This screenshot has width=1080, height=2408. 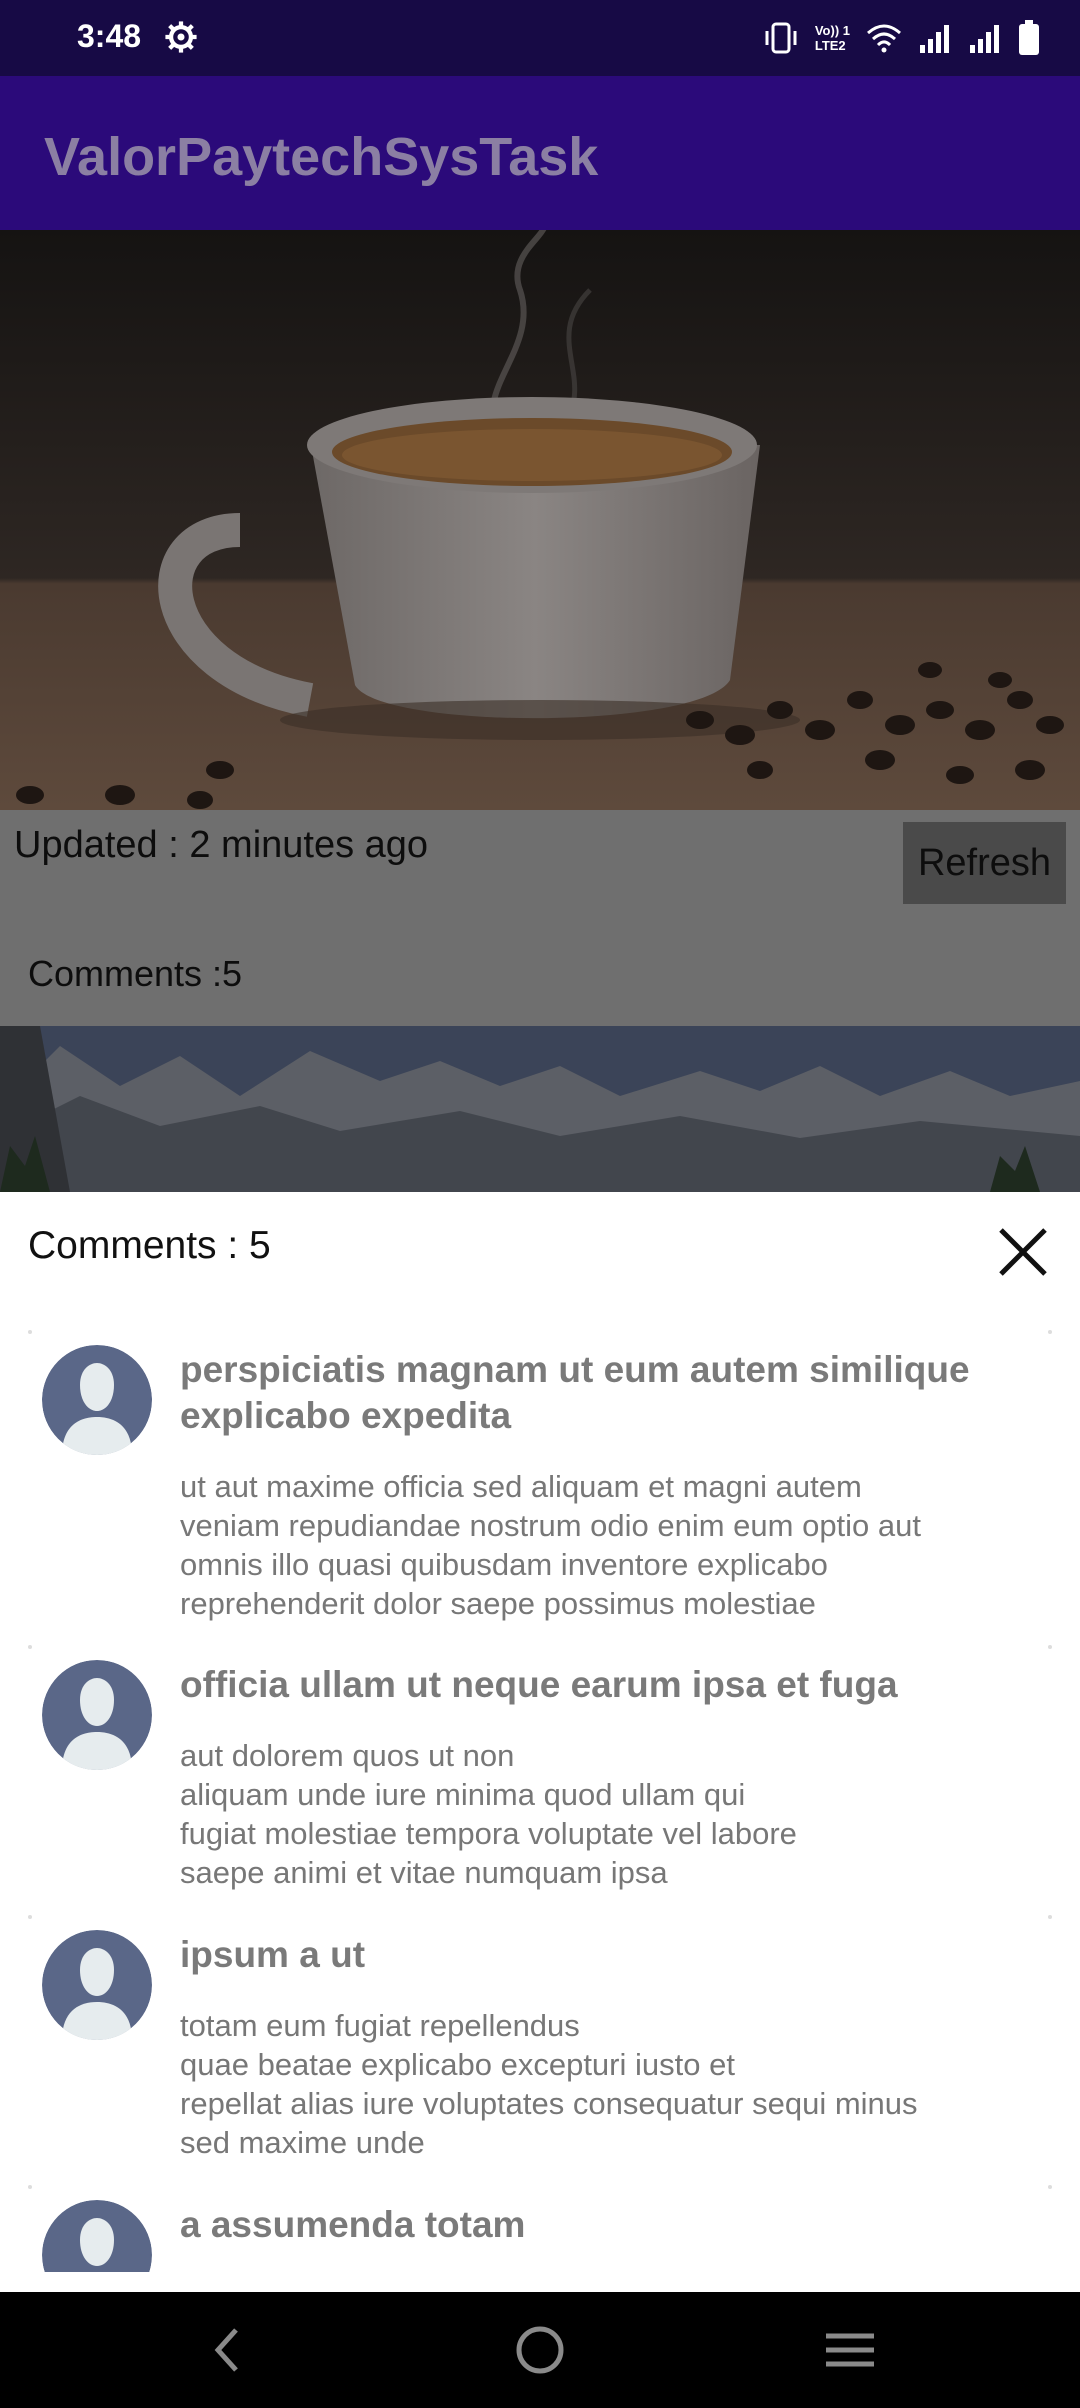 I want to click on comment-title: ipsum a ut, so click(x=273, y=1954).